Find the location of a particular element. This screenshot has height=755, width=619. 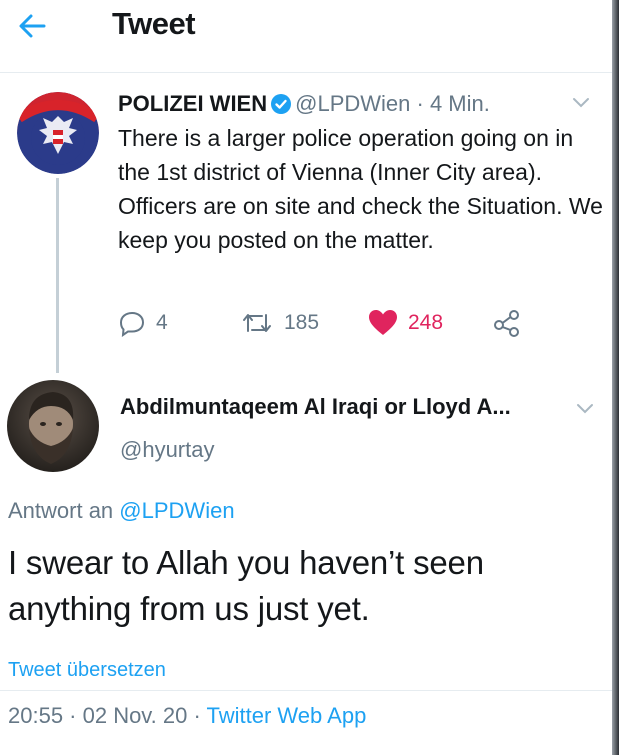

tweet-metadata: 20:55 · 02 Nov. 20 · Twitter Web App is located at coordinates (187, 716).